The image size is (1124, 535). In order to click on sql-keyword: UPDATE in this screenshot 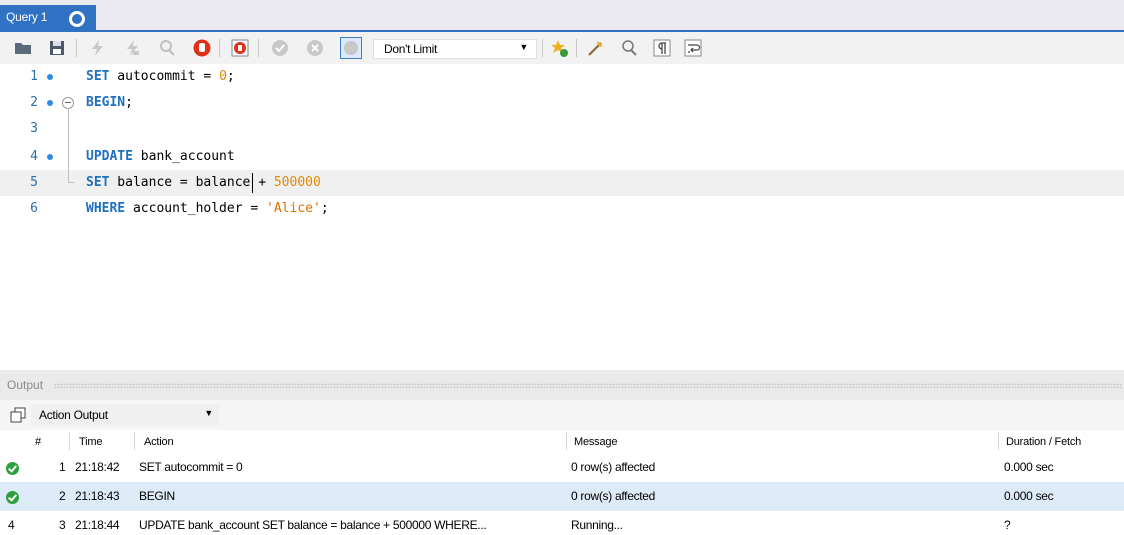, I will do `click(109, 156)`.